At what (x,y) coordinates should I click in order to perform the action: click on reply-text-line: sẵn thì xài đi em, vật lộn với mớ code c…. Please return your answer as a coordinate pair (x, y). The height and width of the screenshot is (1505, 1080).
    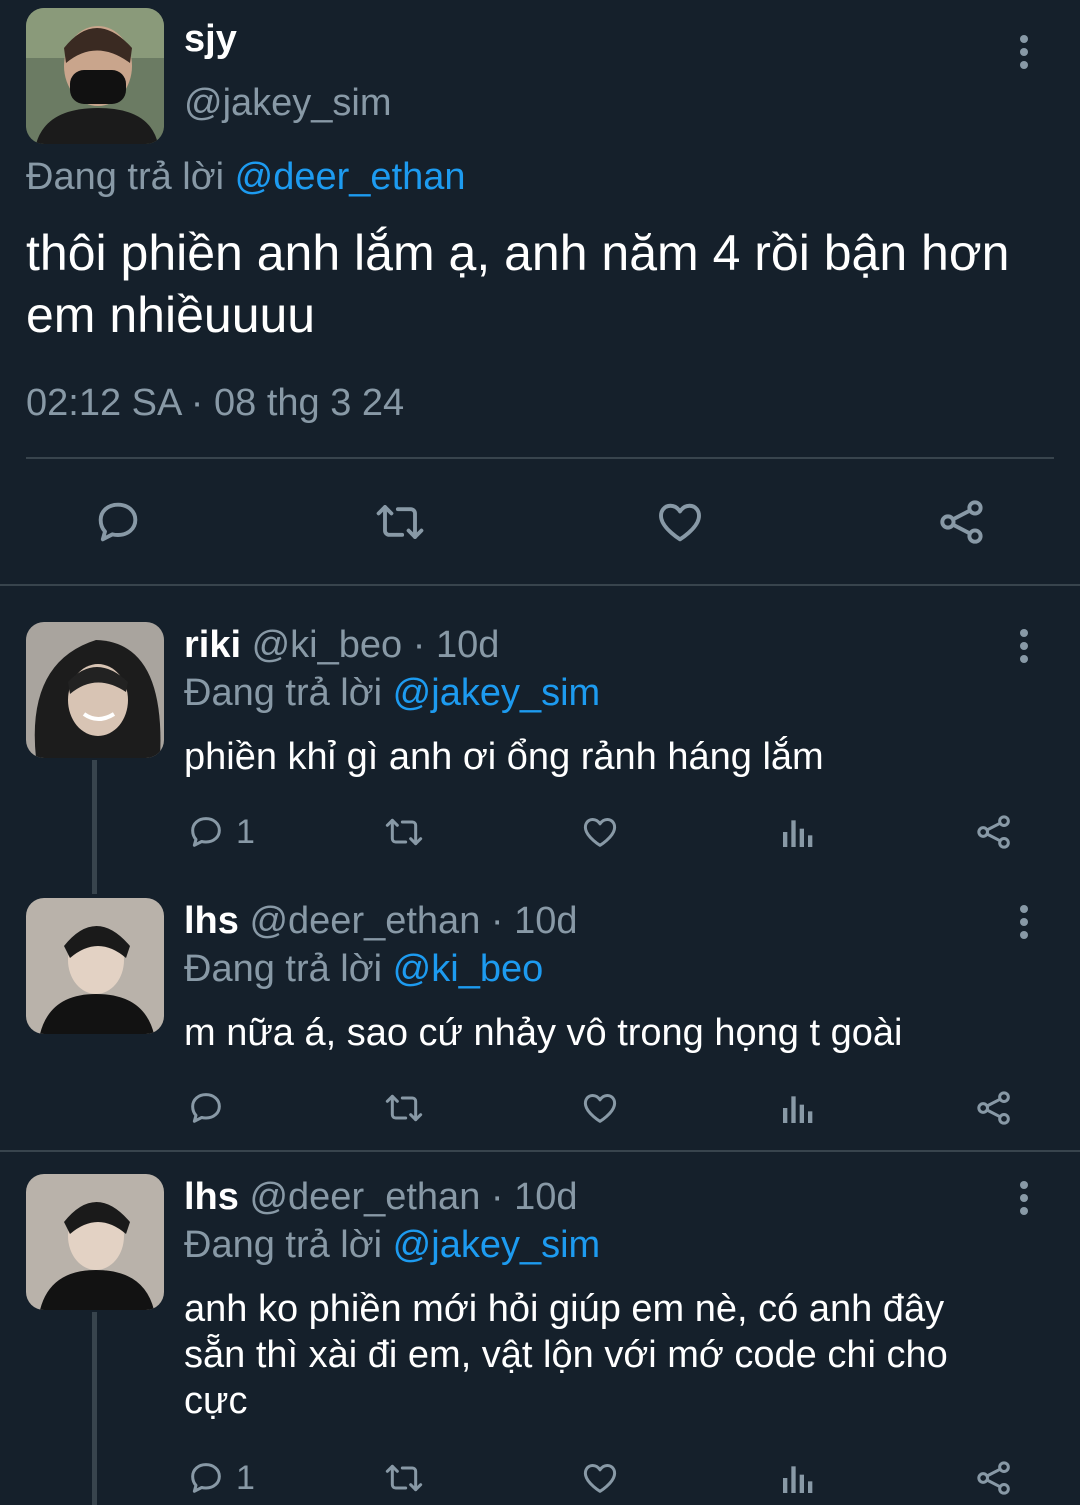
    Looking at the image, I should click on (566, 1355).